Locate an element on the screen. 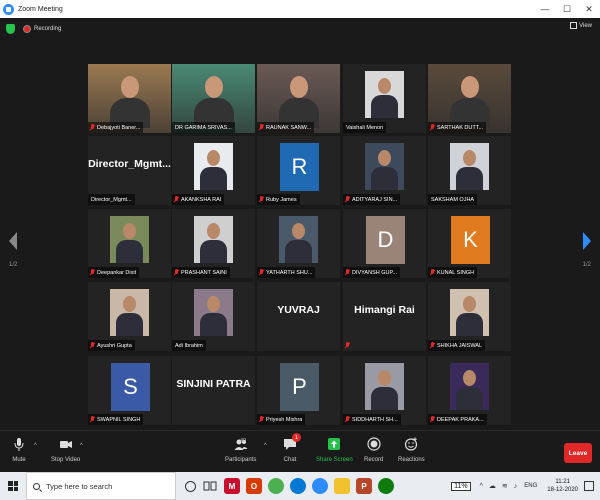  participant-tile: Adi Ibrahim is located at coordinates (213, 316).